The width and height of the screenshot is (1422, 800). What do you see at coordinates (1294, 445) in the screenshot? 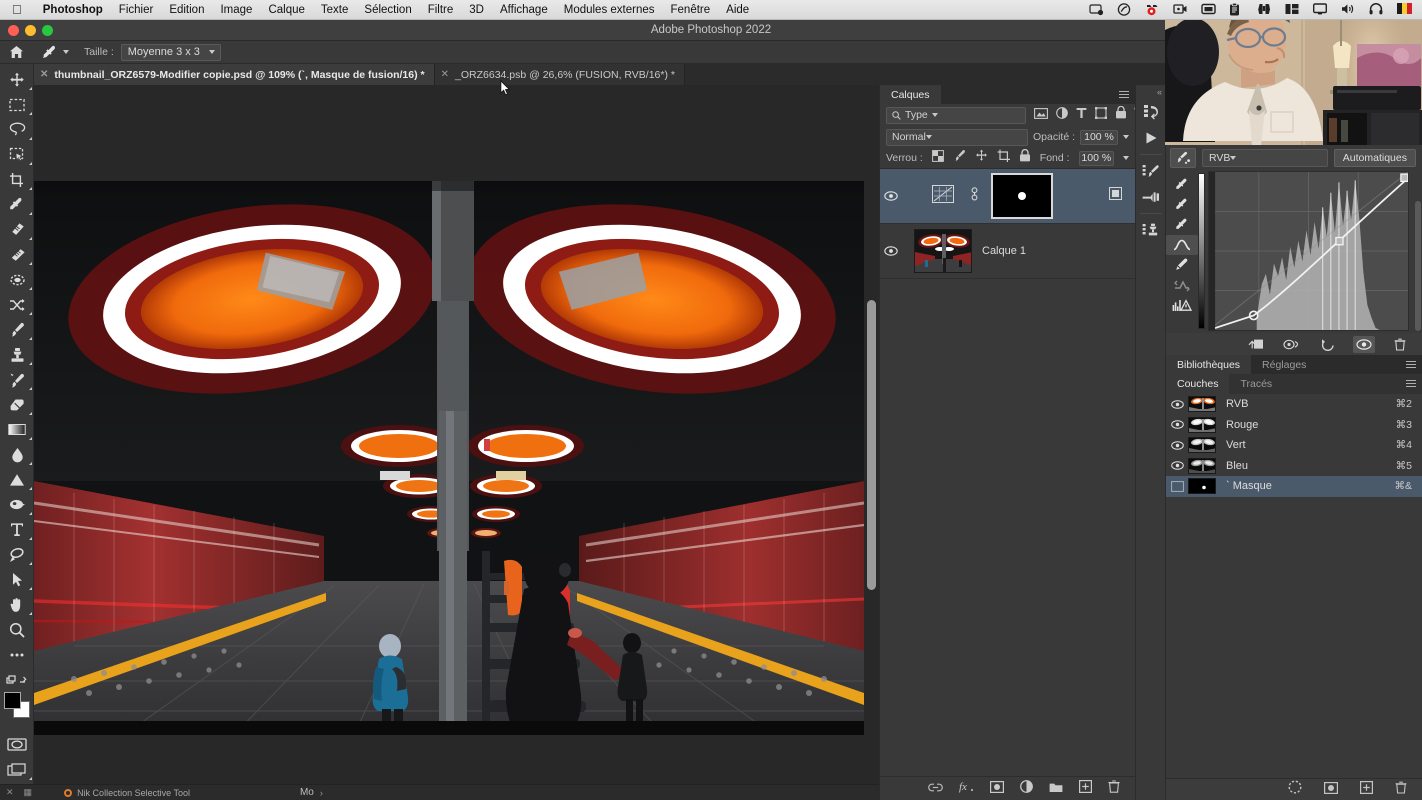
I see `channel-row-vert: Vert ⌘4` at bounding box center [1294, 445].